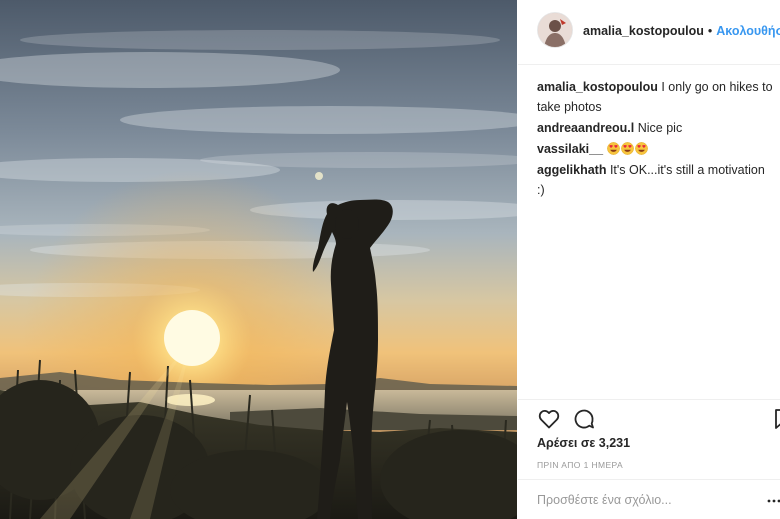  I want to click on post-header-text: amalia_kostopoulou•Ακολουθήστε, so click(681, 31).